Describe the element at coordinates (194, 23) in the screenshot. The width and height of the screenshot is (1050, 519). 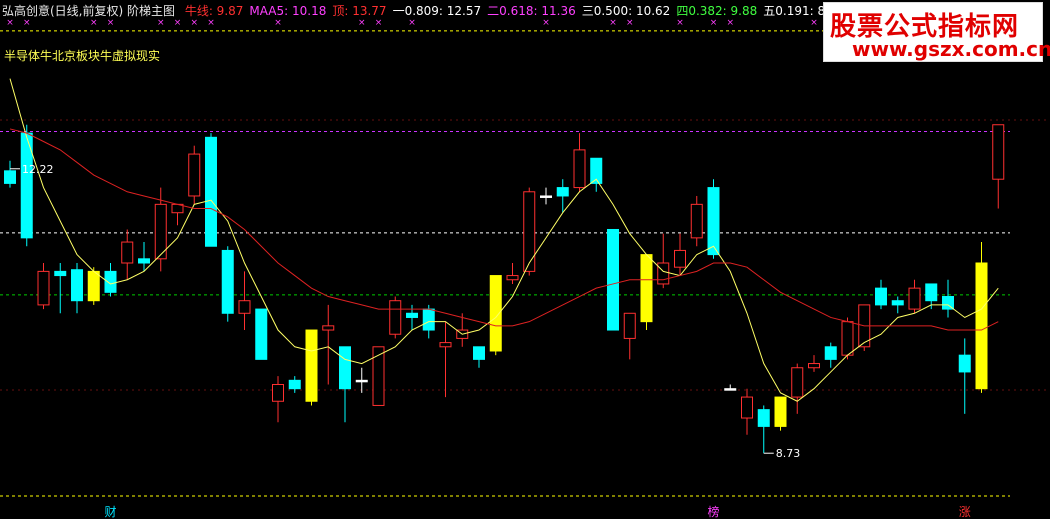
I see `top-marker-6: ×` at that location.